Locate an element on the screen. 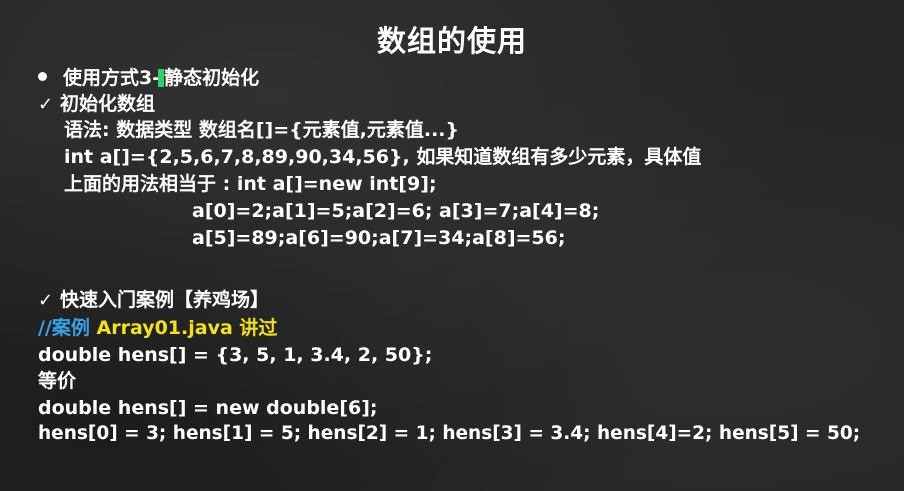  bullet-text-a: 使用方式3- is located at coordinates (112, 78).